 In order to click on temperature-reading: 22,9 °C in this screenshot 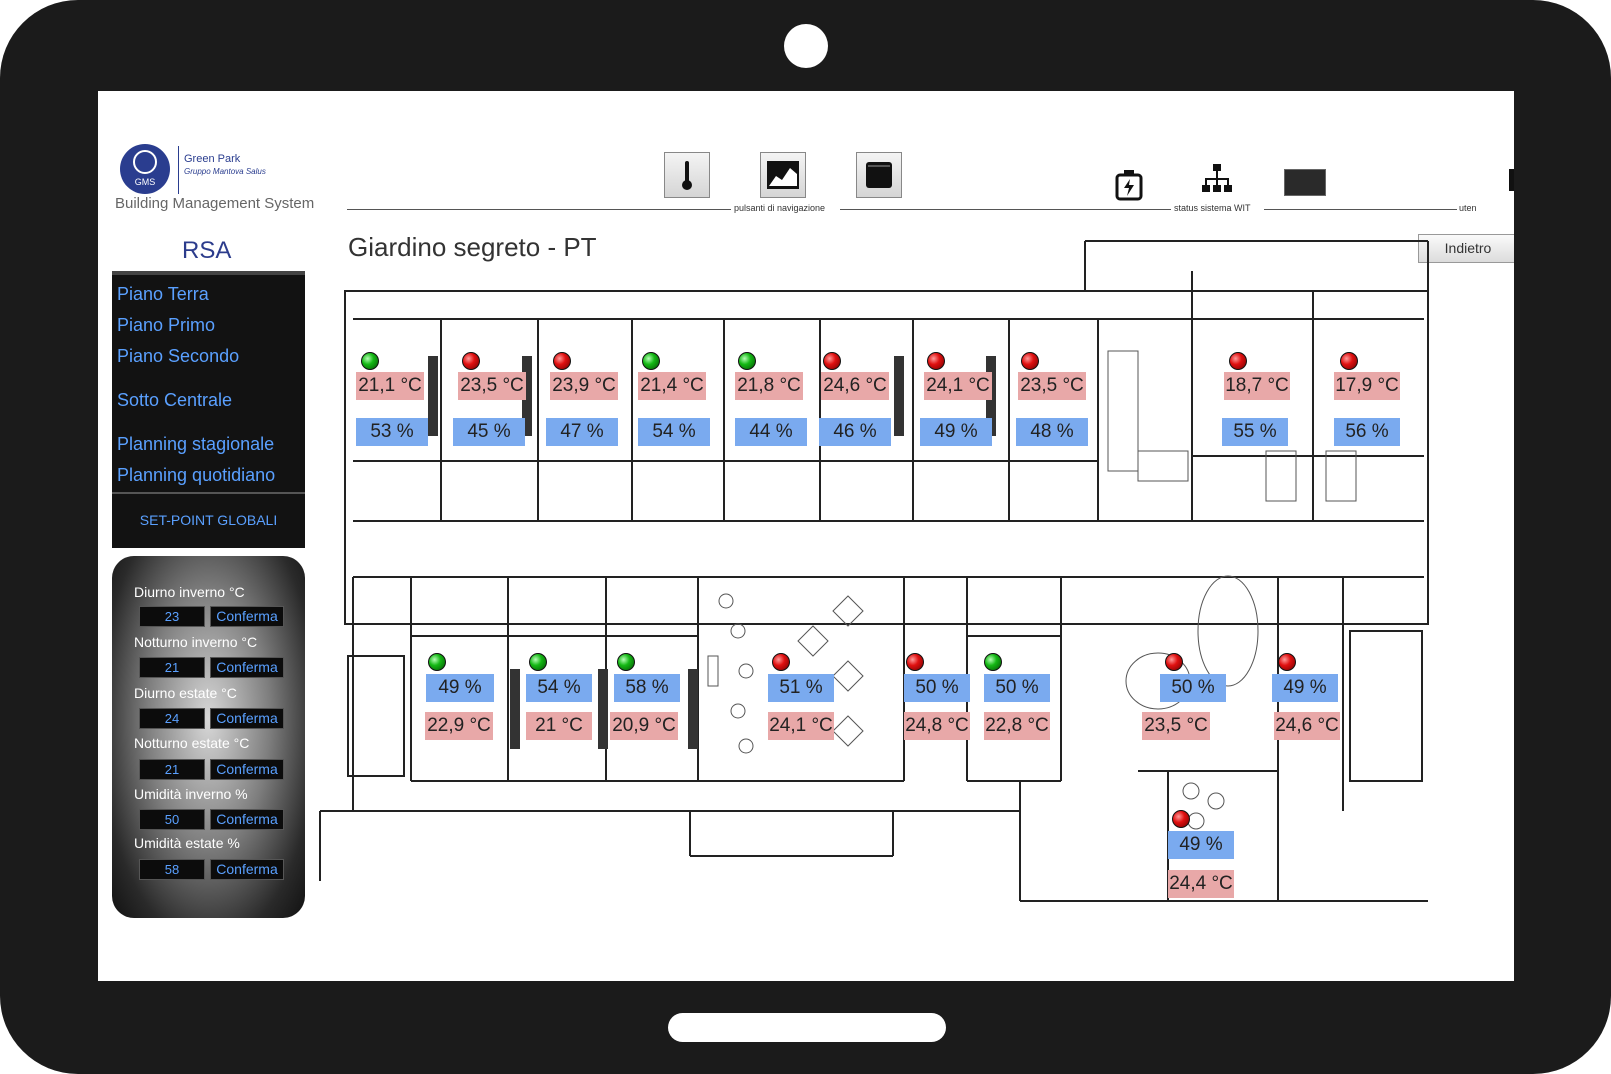, I will do `click(459, 726)`.